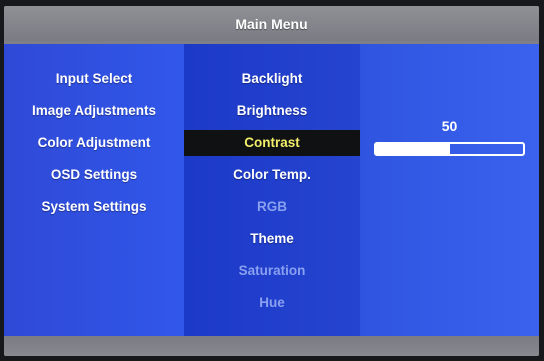 This screenshot has width=544, height=361. I want to click on category-item-color-adjustment: Color Adjustment, so click(94, 143).